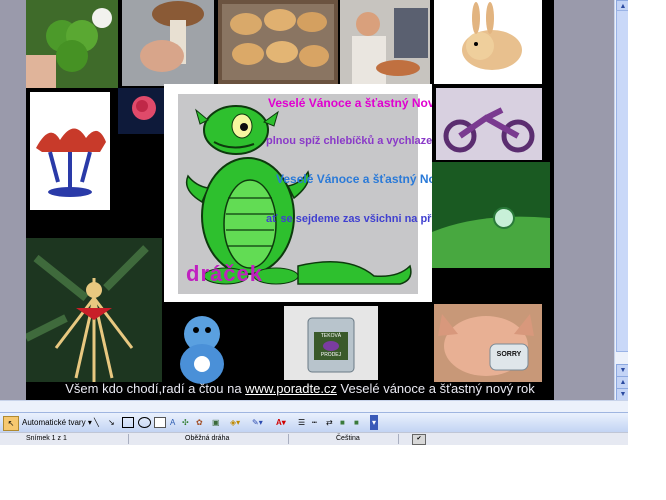 The height and width of the screenshot is (500, 666). What do you see at coordinates (142, 111) in the screenshot?
I see `photo-rose` at bounding box center [142, 111].